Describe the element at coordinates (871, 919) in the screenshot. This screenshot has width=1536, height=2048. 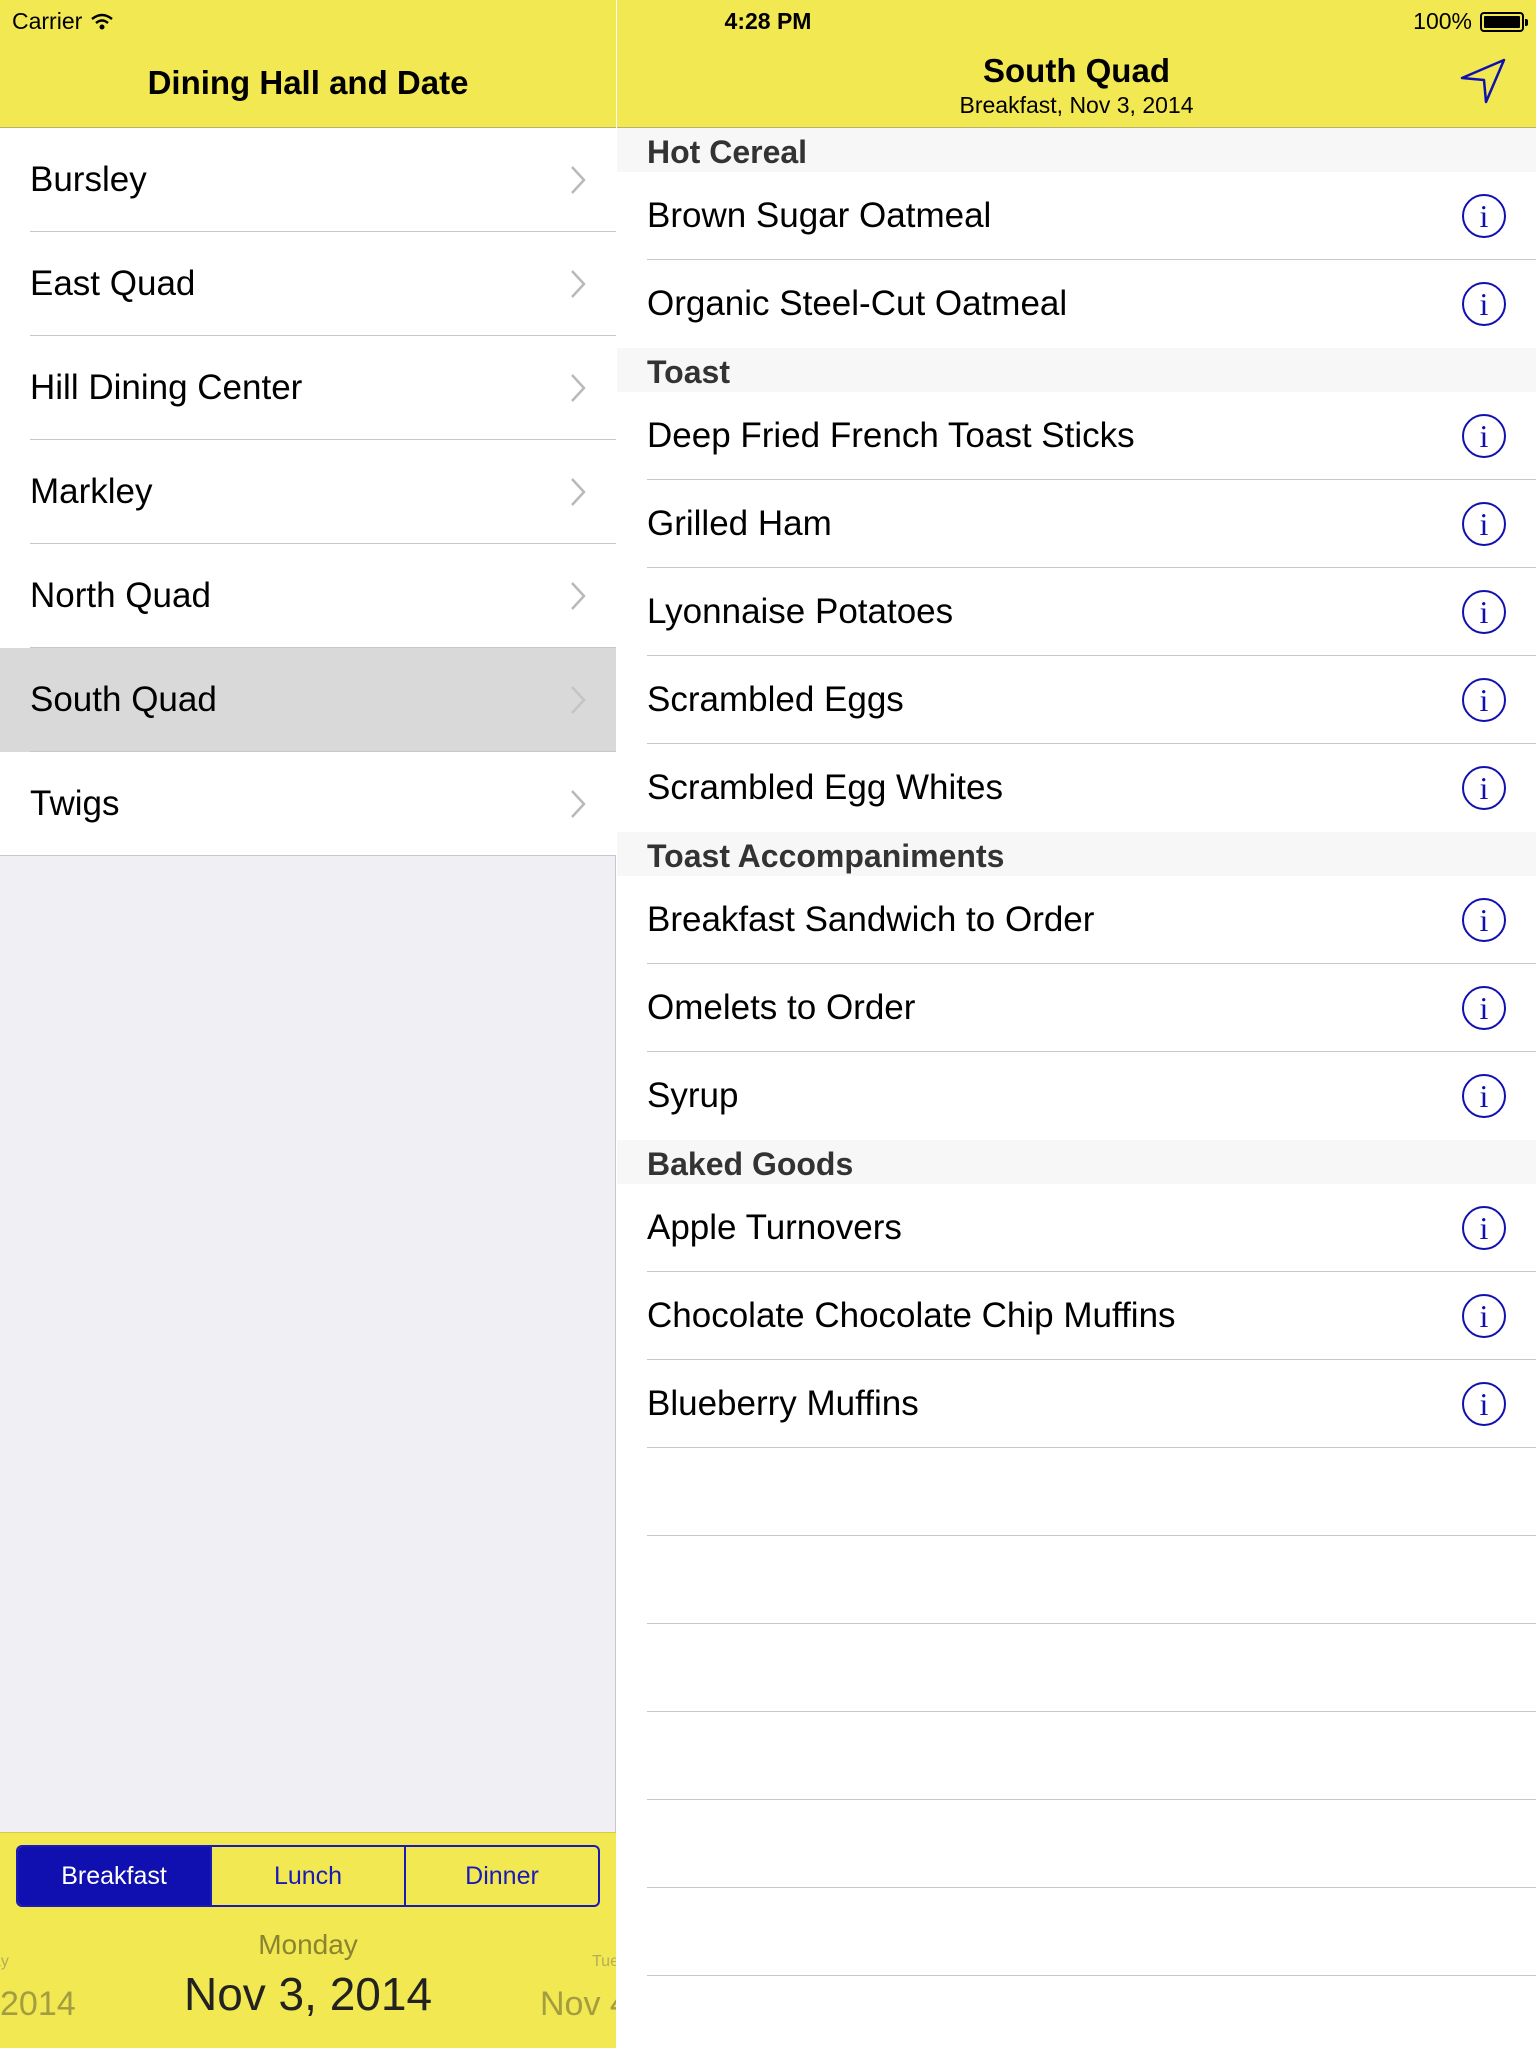
I see `menu-item-label: Breakfast Sandwich to Order` at that location.